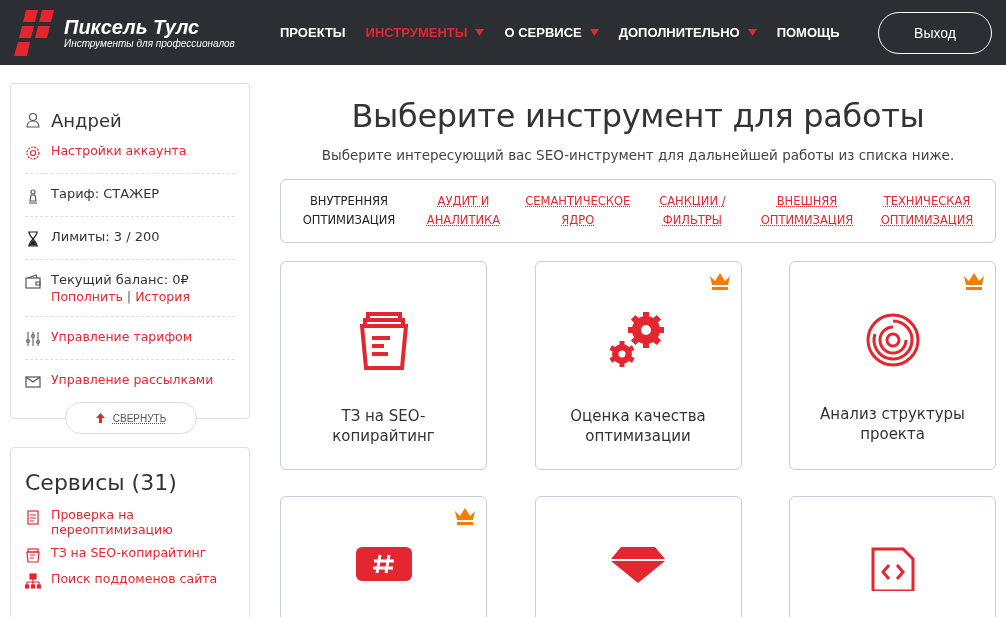 The height and width of the screenshot is (617, 1006). What do you see at coordinates (892, 424) in the screenshot?
I see `tool-title: Анализ структуры проекта` at bounding box center [892, 424].